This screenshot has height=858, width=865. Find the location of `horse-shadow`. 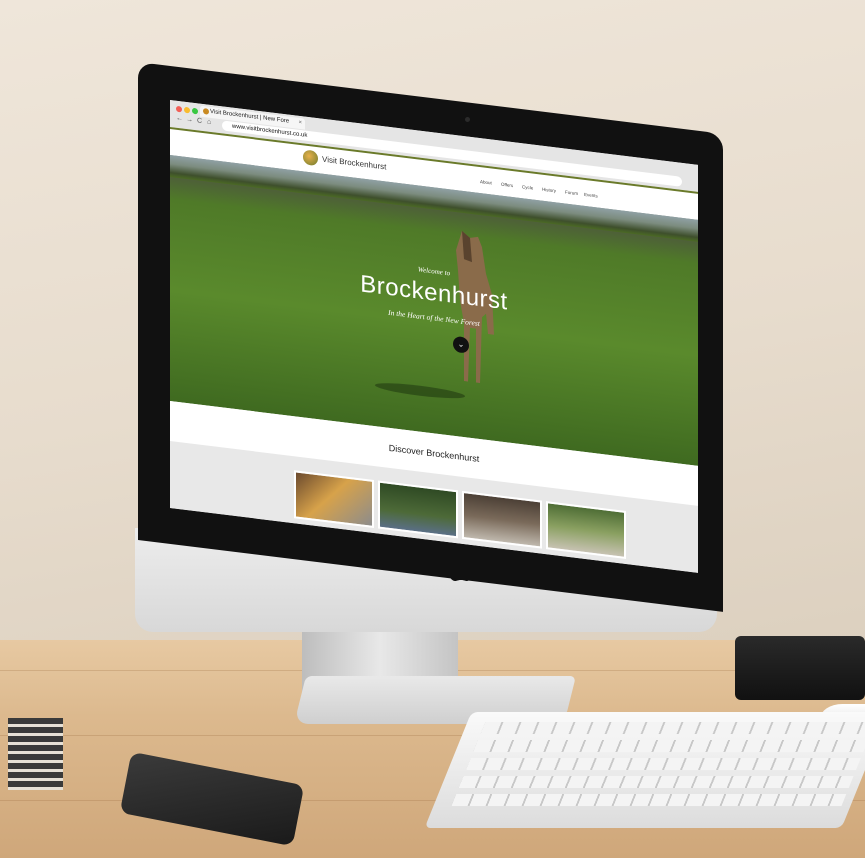

horse-shadow is located at coordinates (420, 391).